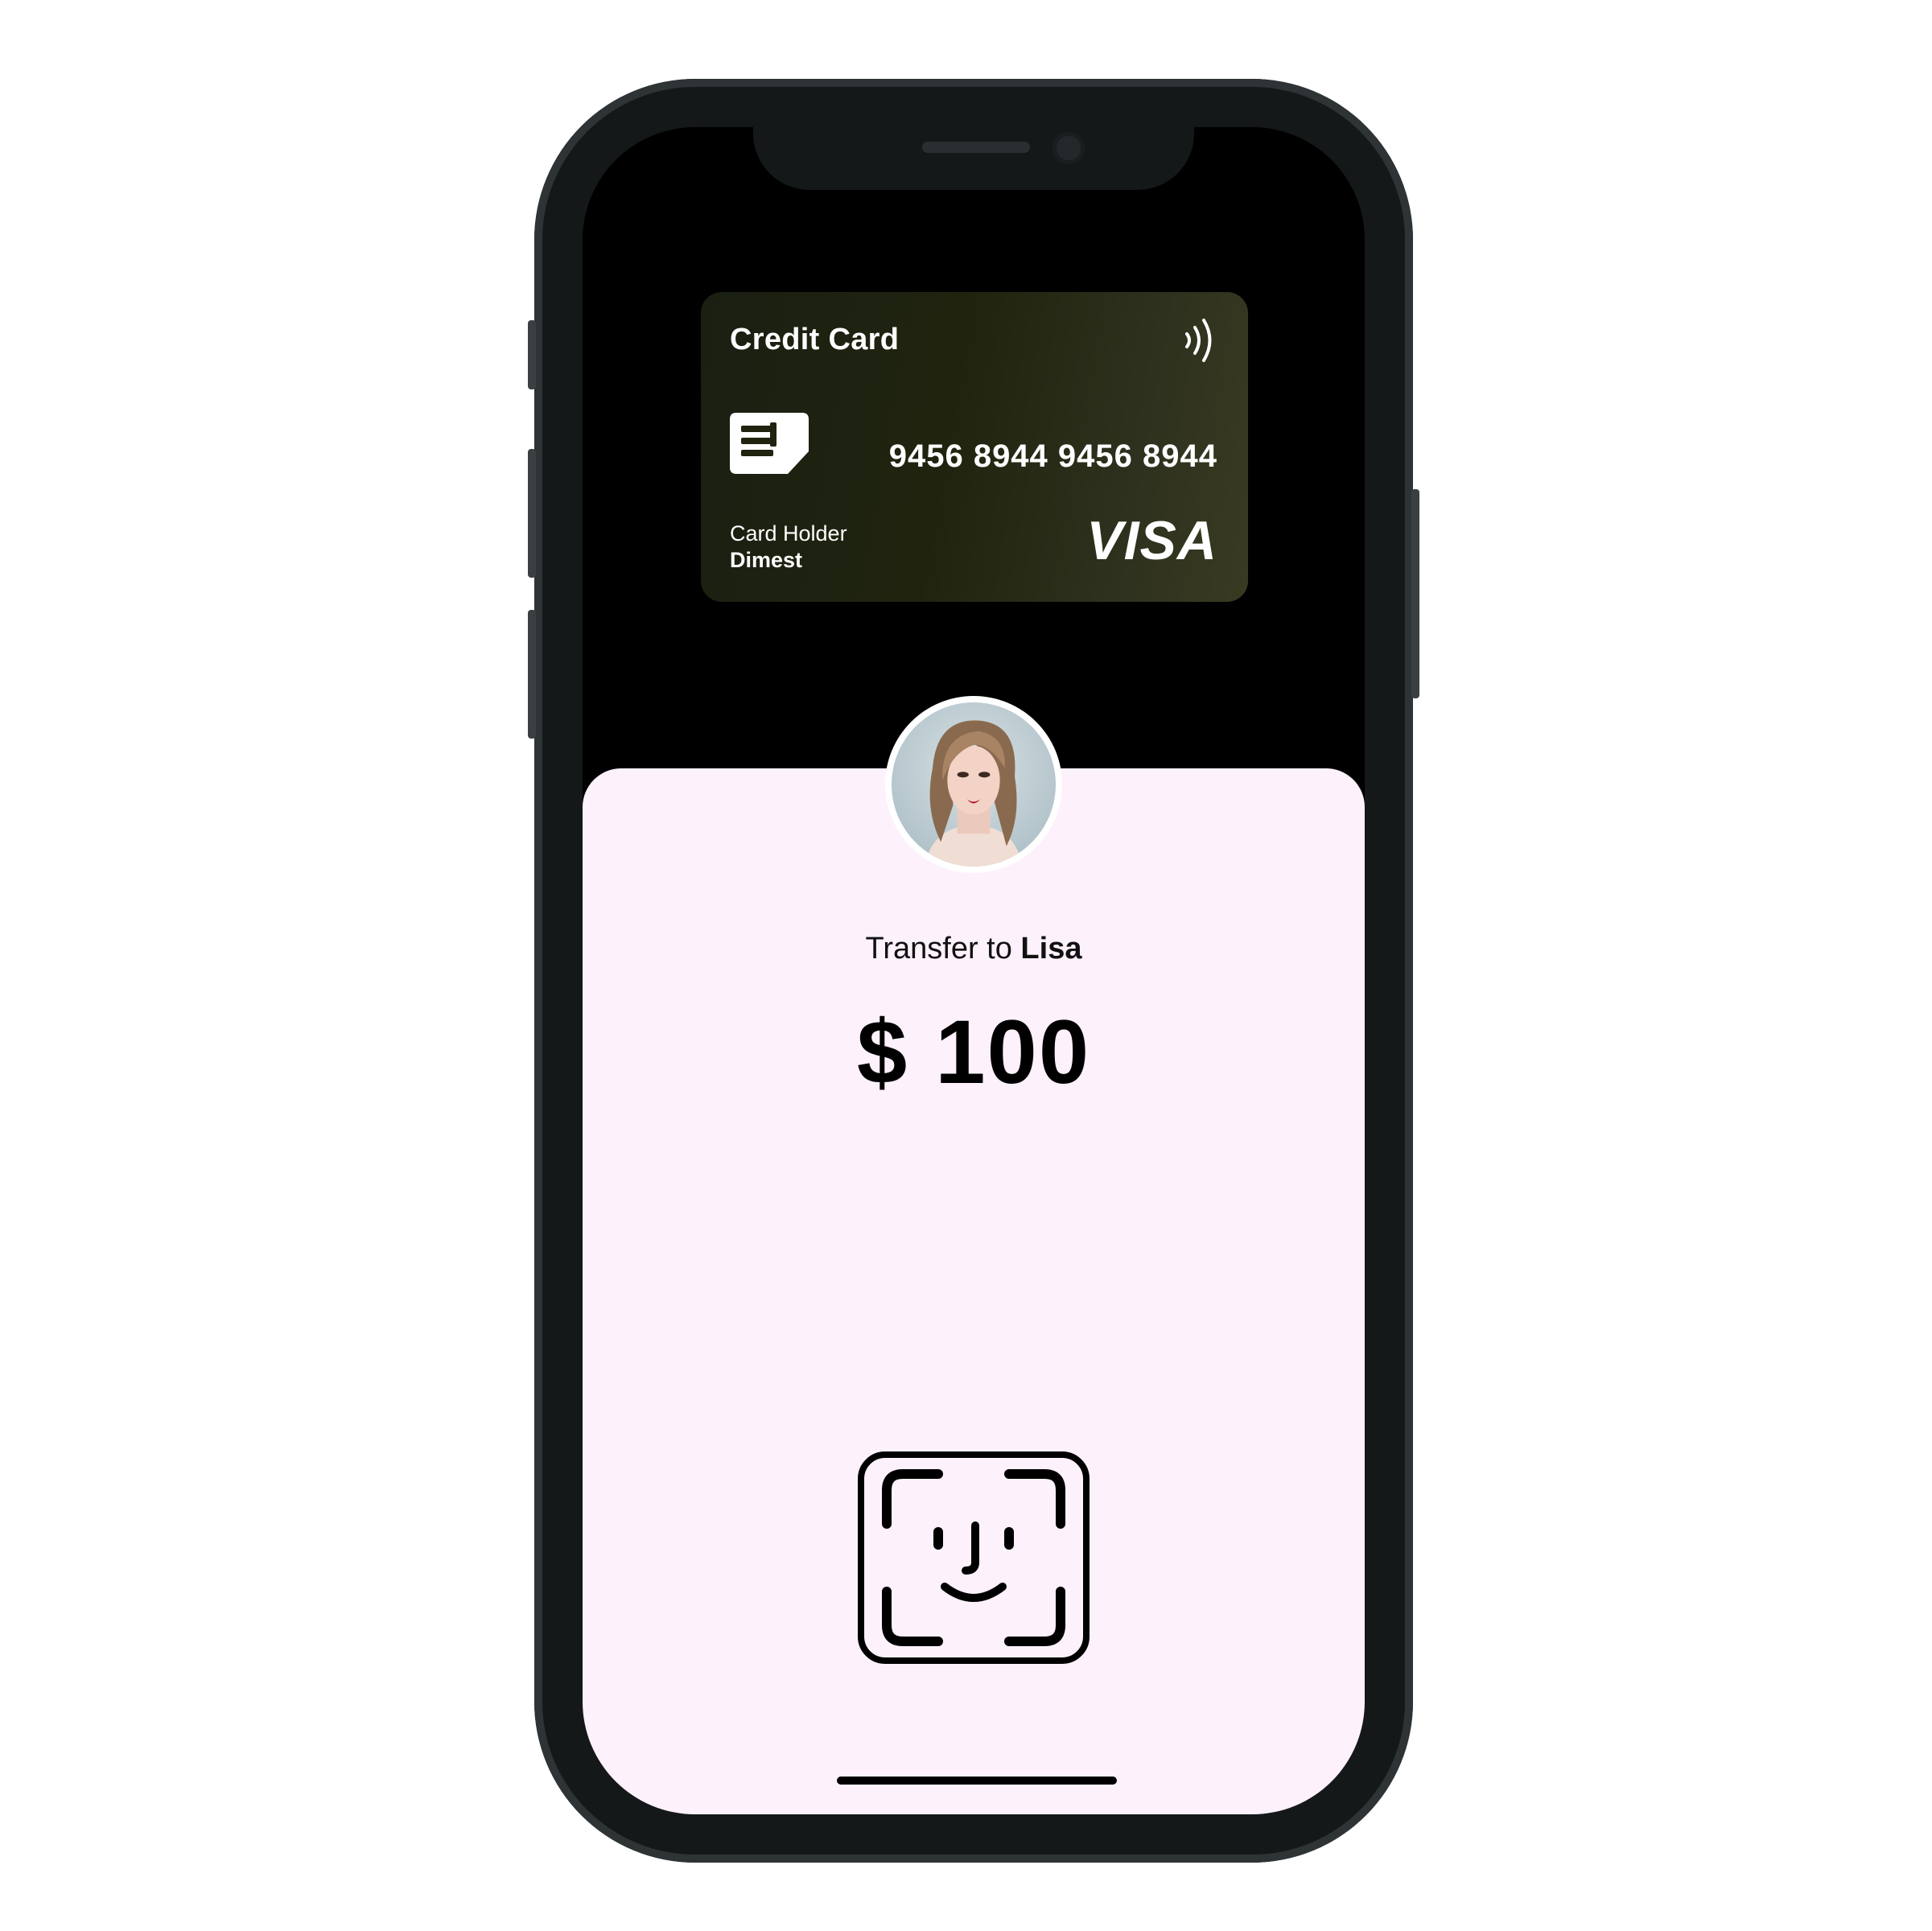 The height and width of the screenshot is (1931, 1932). What do you see at coordinates (974, 1557) in the screenshot?
I see `face-id-icon` at bounding box center [974, 1557].